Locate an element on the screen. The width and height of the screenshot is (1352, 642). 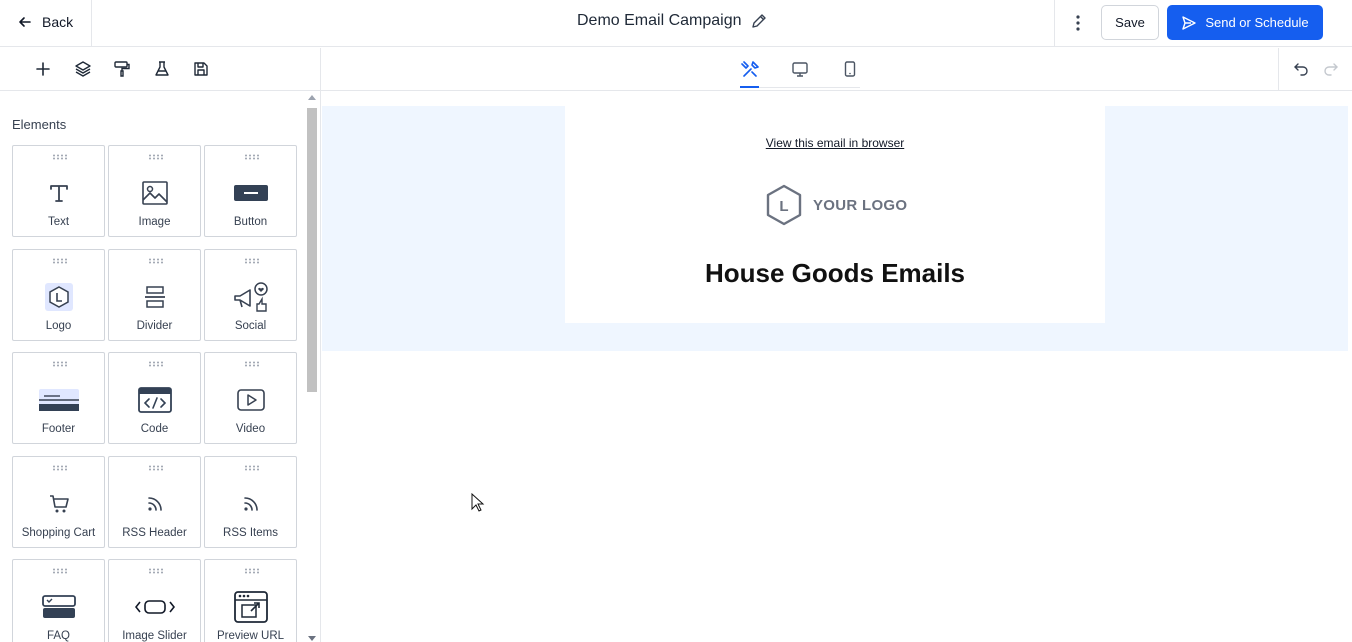
hexagon-logo-icon: L is located at coordinates (784, 205).